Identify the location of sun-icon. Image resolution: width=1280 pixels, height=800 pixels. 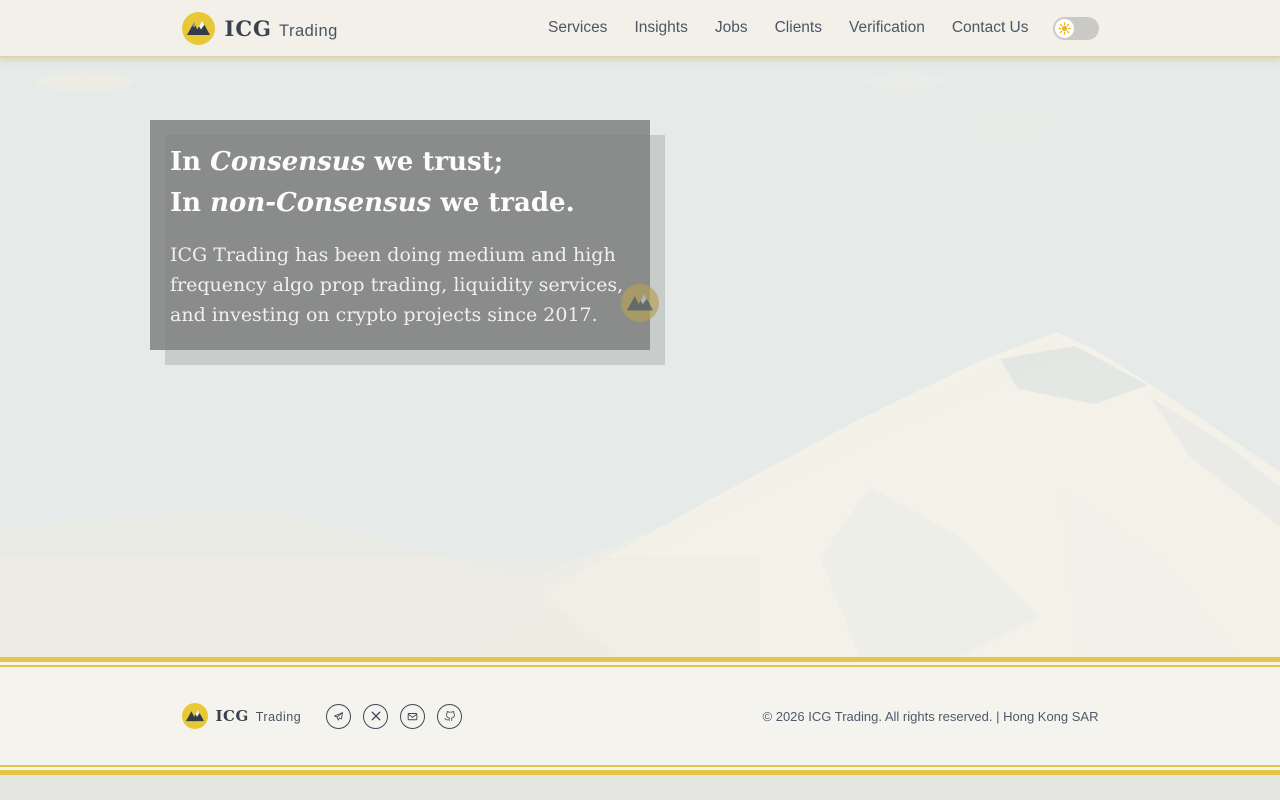
(1064, 28).